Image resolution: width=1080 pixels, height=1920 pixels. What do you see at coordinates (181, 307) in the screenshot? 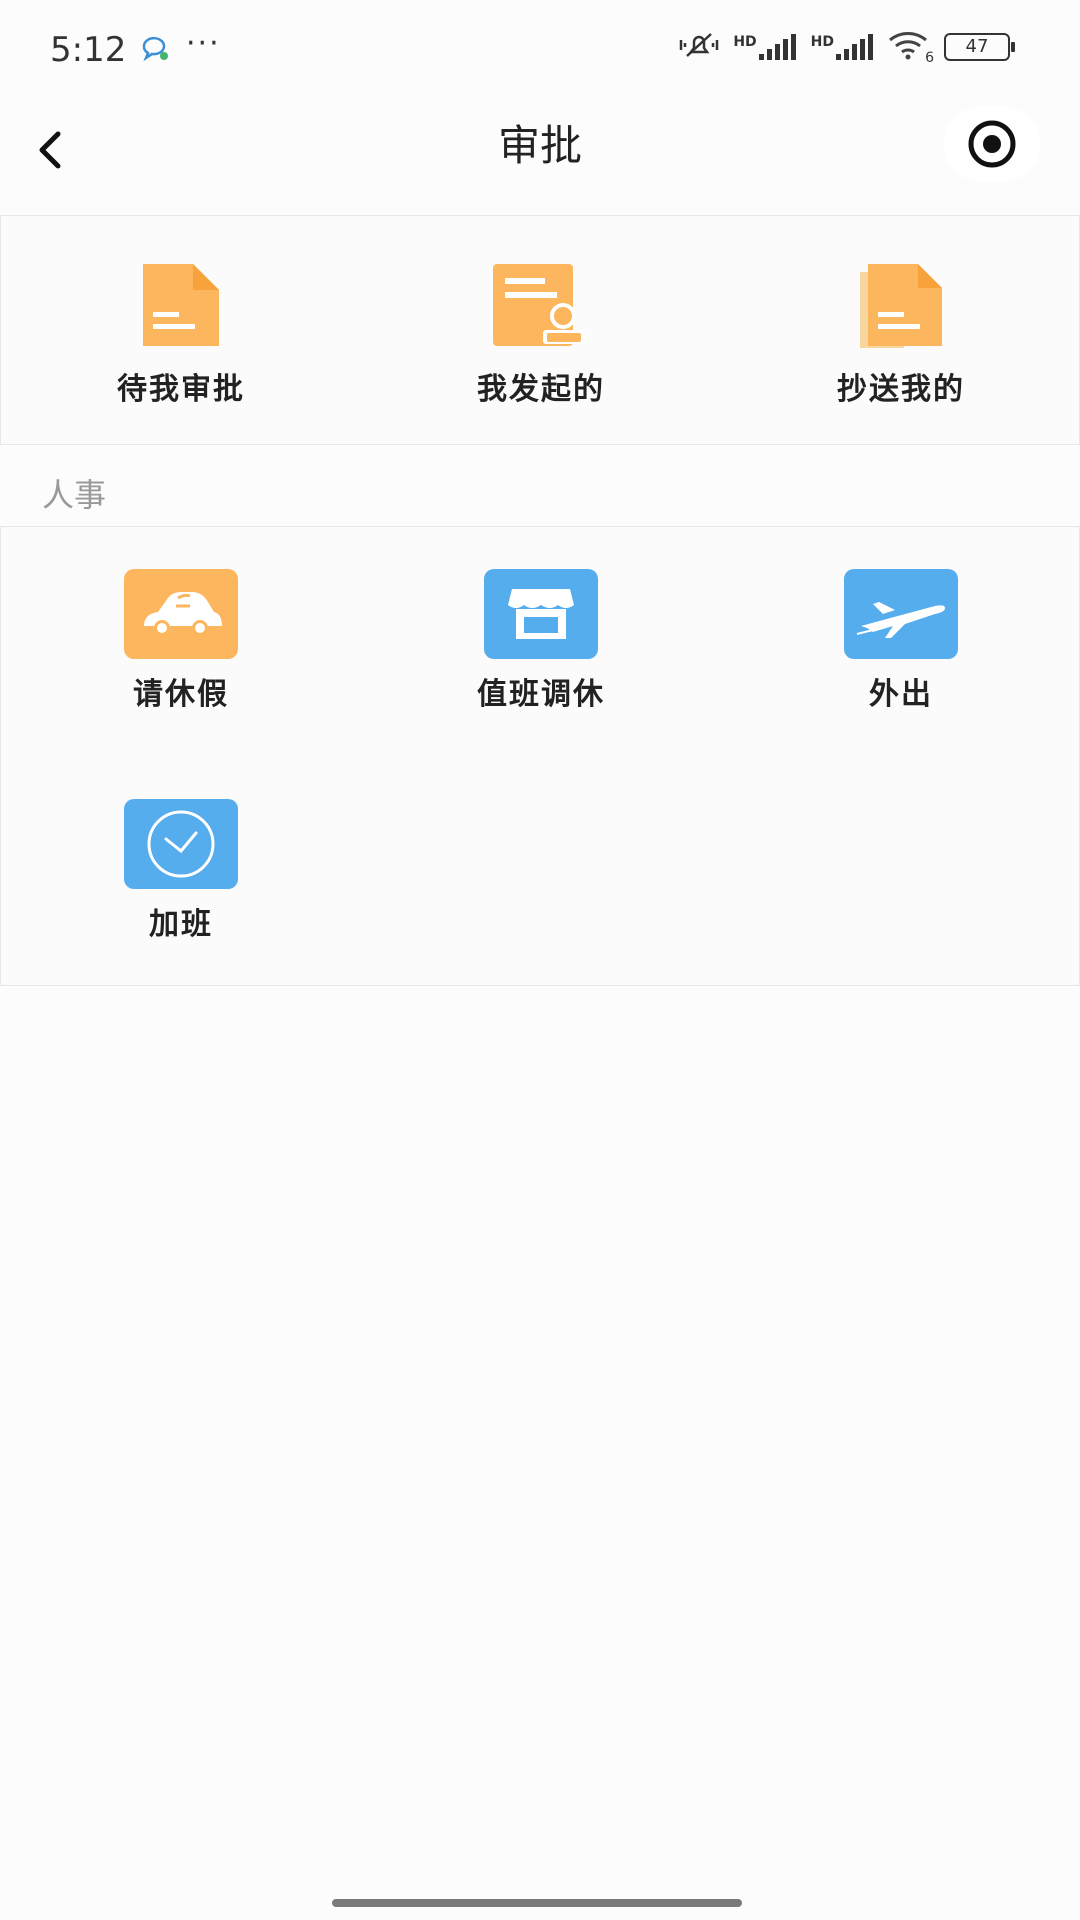
I see `document-icon` at bounding box center [181, 307].